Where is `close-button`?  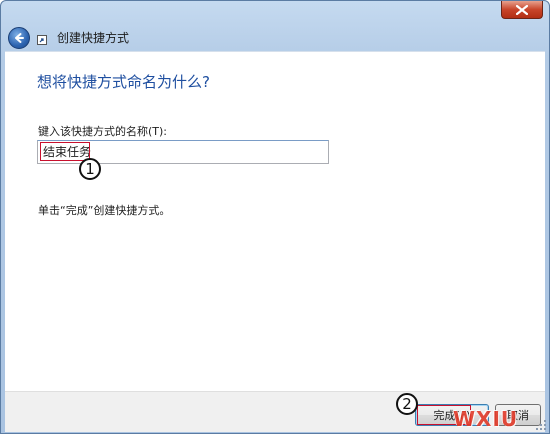
close-button is located at coordinates (522, 10).